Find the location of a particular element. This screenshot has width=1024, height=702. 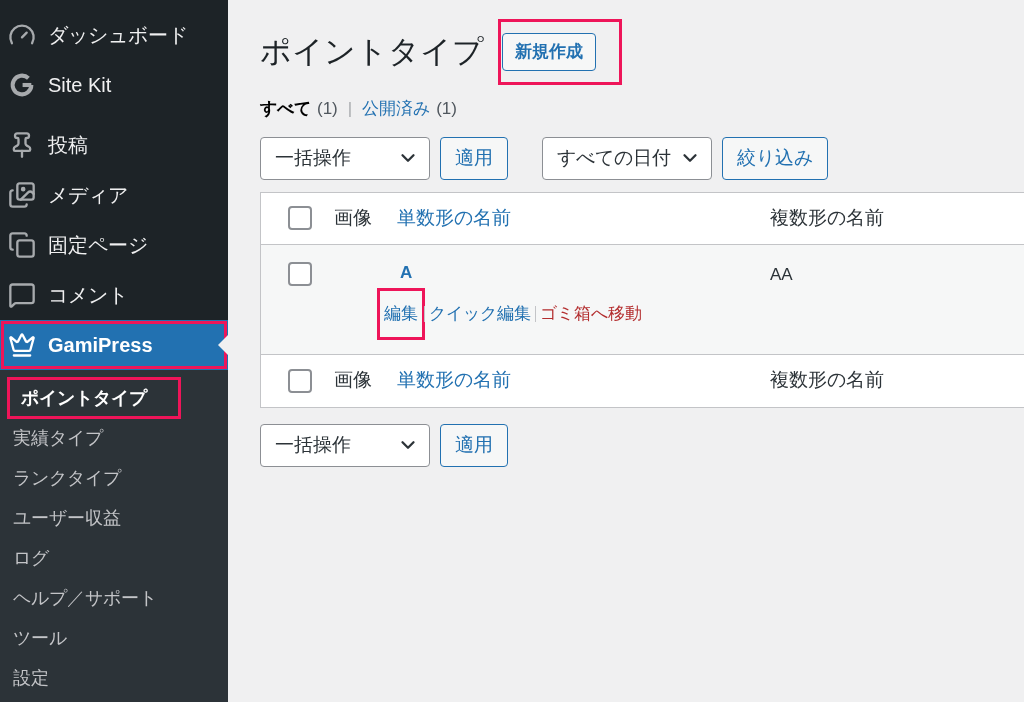

submenu-item: ユーザー収益 is located at coordinates (114, 518).